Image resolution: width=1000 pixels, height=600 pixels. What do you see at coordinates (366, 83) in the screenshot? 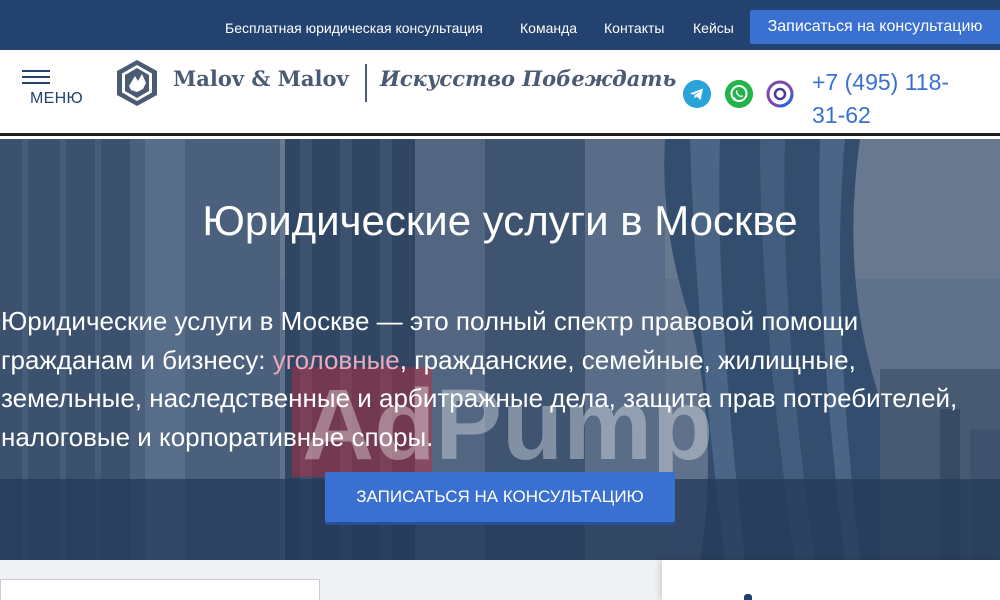
I see `brand-divider` at bounding box center [366, 83].